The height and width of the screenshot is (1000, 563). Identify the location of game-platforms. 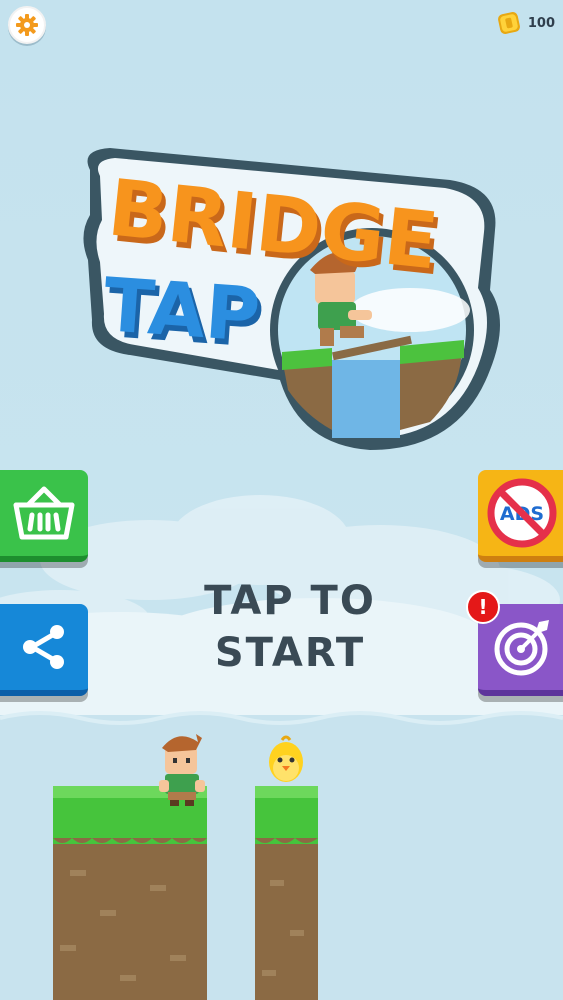
(185, 867).